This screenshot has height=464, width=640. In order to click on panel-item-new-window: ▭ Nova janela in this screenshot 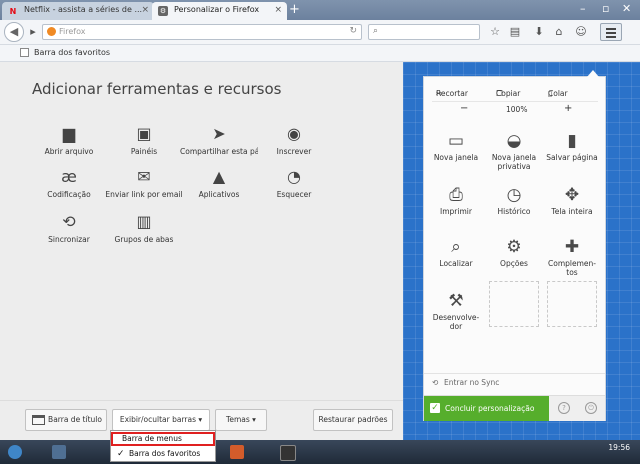, I will do `click(456, 146)`.